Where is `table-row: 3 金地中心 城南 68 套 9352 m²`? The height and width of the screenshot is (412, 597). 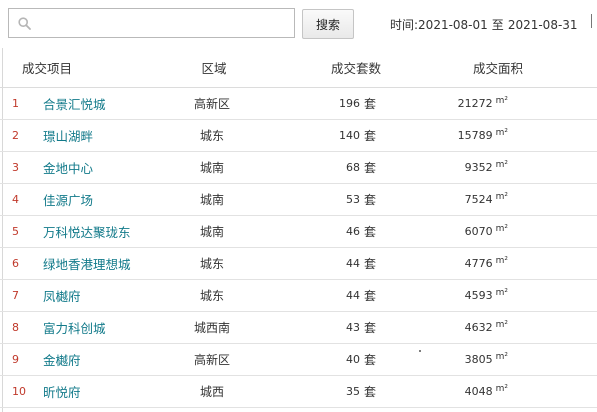
table-row: 3 金地中心 城南 68 套 9352 m² is located at coordinates (298, 168).